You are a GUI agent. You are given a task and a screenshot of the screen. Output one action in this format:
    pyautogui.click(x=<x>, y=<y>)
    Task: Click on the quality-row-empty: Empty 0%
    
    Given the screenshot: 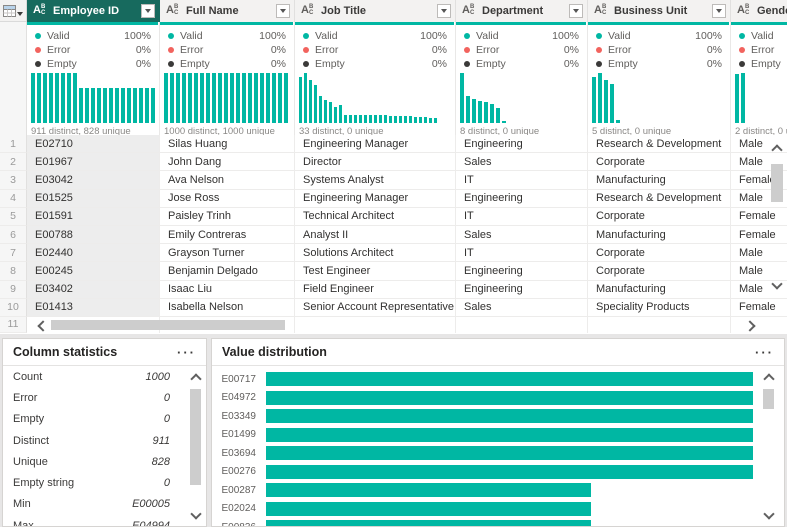 What is the action you would take?
    pyautogui.click(x=375, y=64)
    